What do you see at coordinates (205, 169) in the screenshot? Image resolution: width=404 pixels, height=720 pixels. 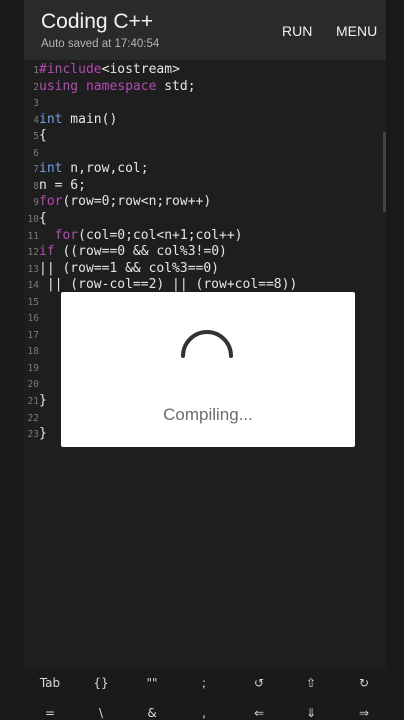 I see `code-line: 7int n,row,col;` at bounding box center [205, 169].